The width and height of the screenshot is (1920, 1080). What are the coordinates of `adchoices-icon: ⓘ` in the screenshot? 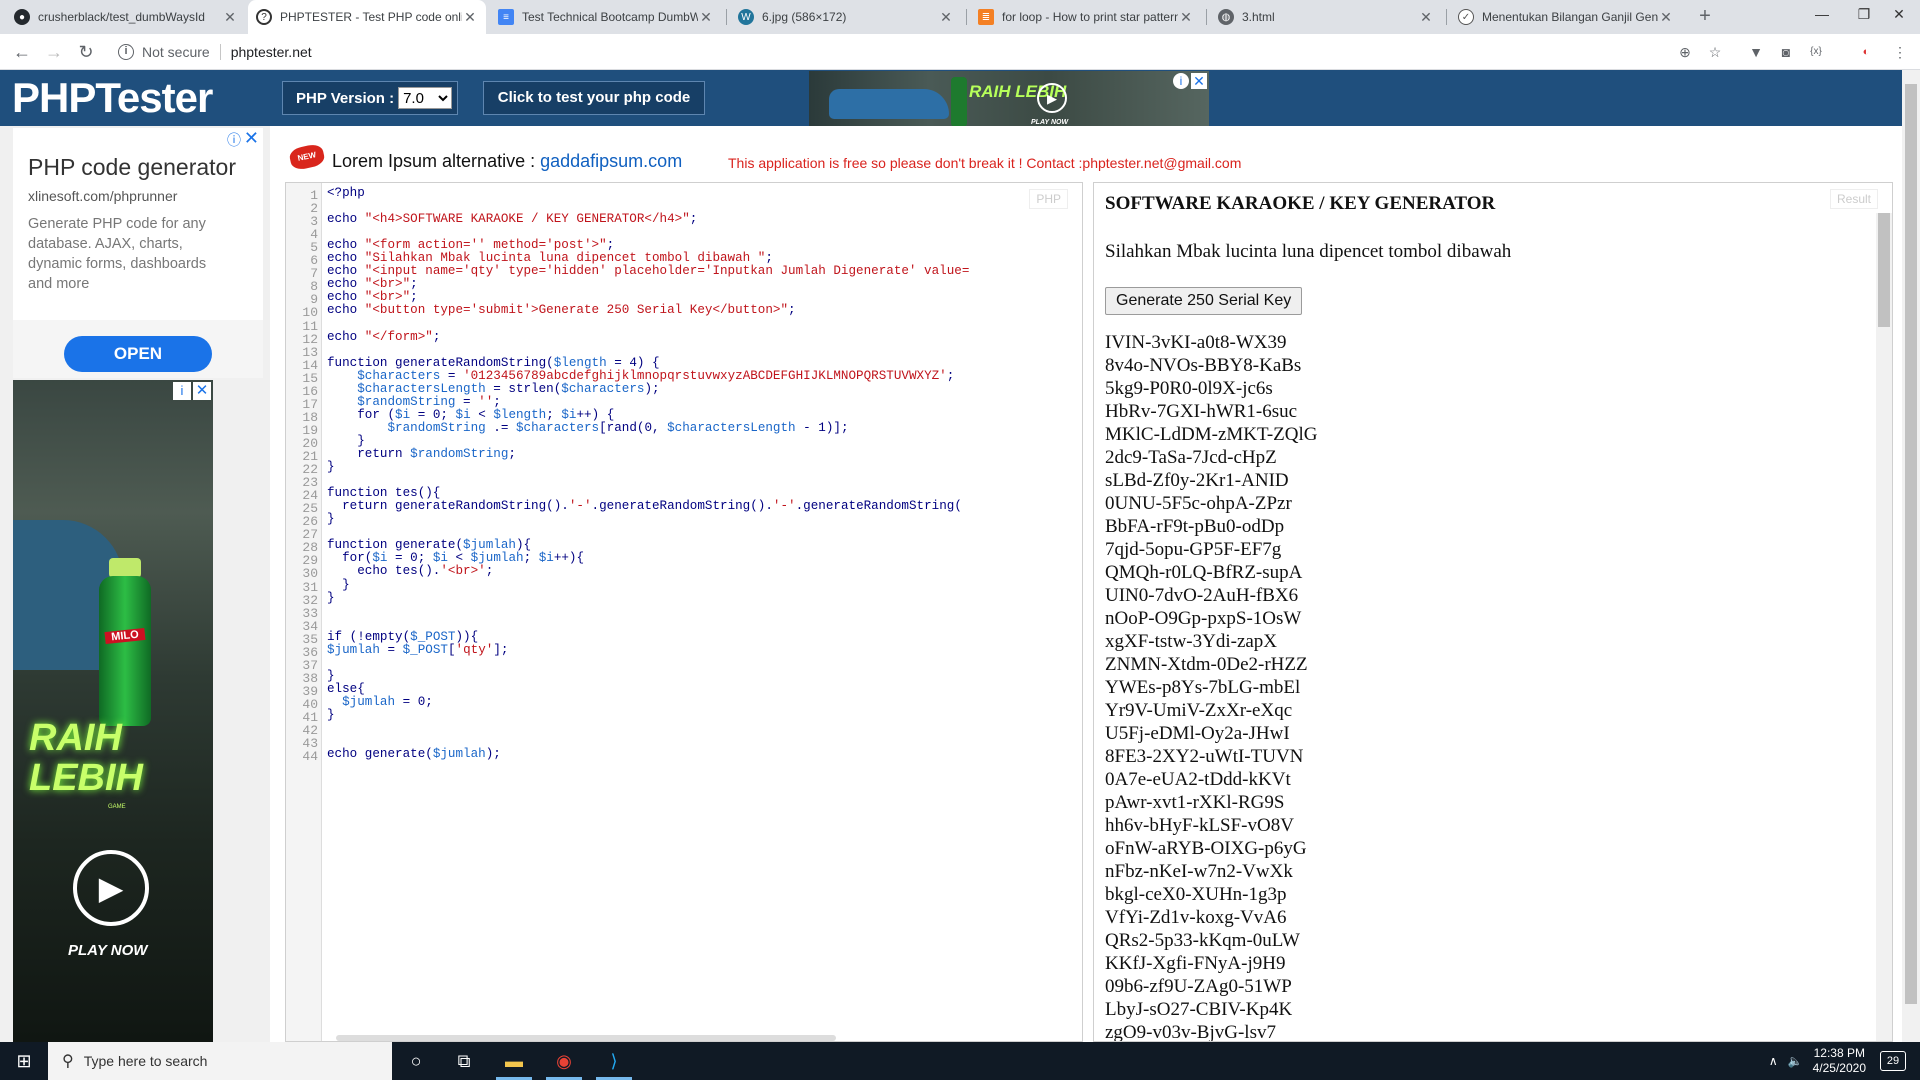 It's located at (234, 140).